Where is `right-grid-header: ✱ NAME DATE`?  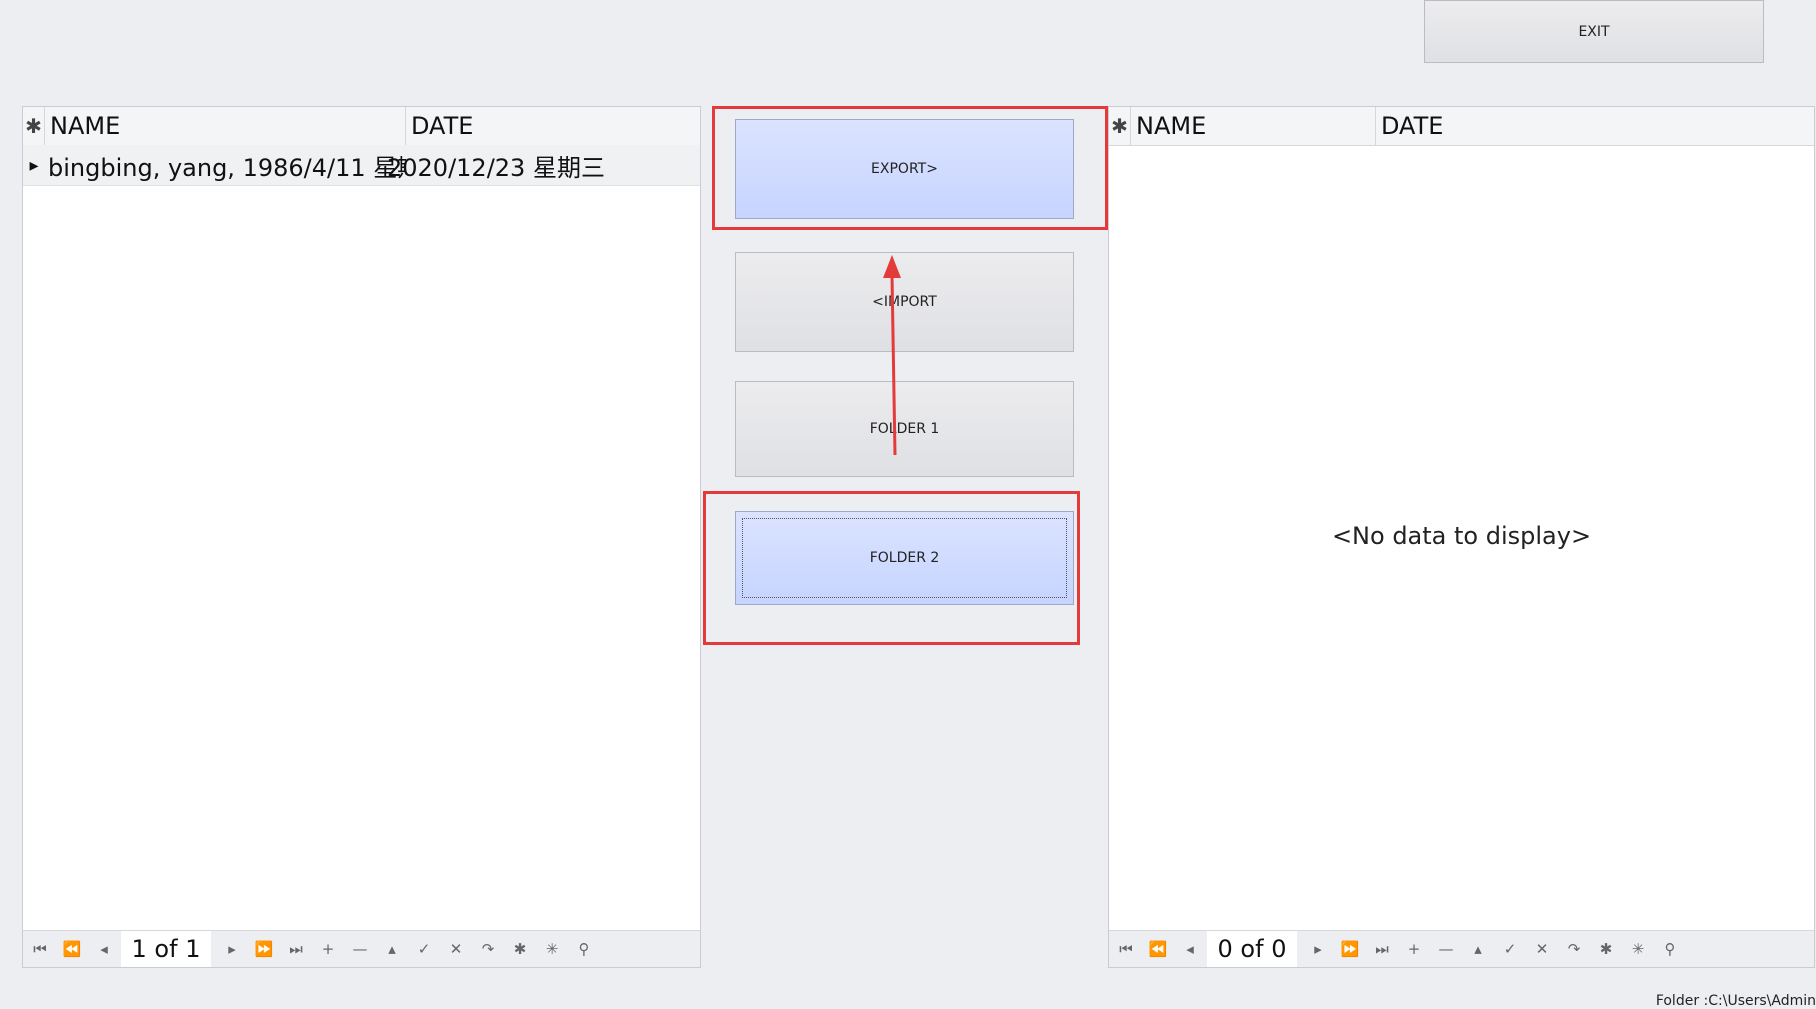 right-grid-header: ✱ NAME DATE is located at coordinates (1461, 126).